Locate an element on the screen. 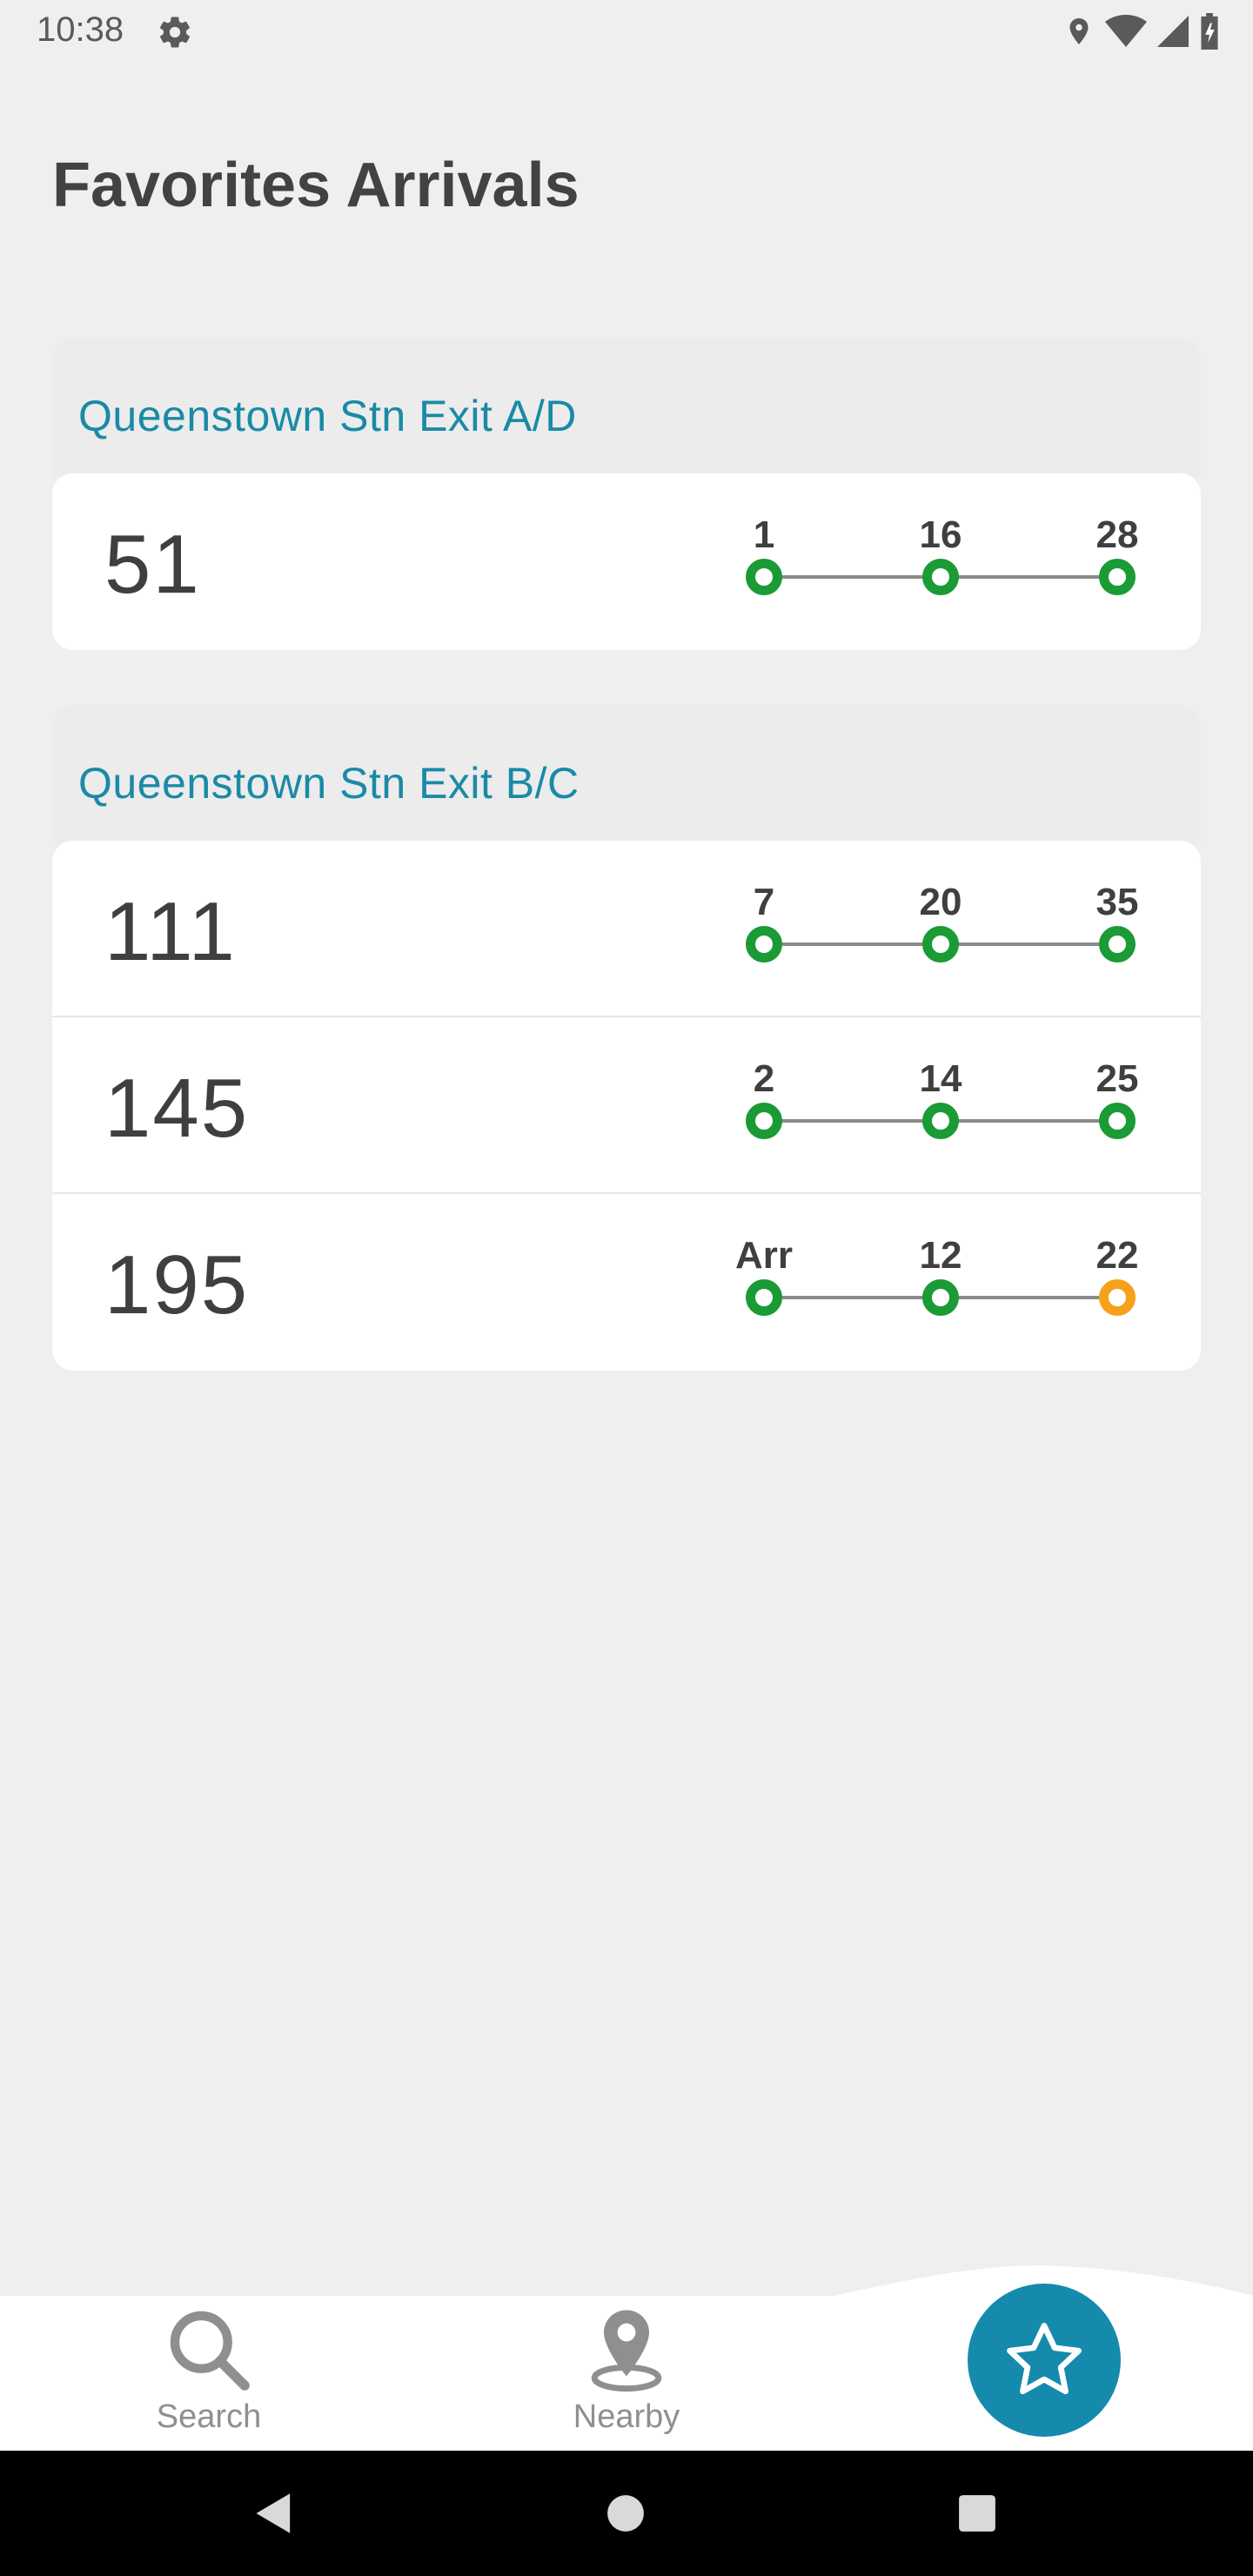 This screenshot has height=2576, width=1253. home-circle-icon is located at coordinates (625, 2513).